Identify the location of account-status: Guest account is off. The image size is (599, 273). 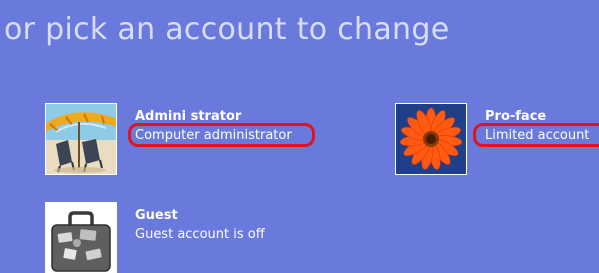
(200, 234).